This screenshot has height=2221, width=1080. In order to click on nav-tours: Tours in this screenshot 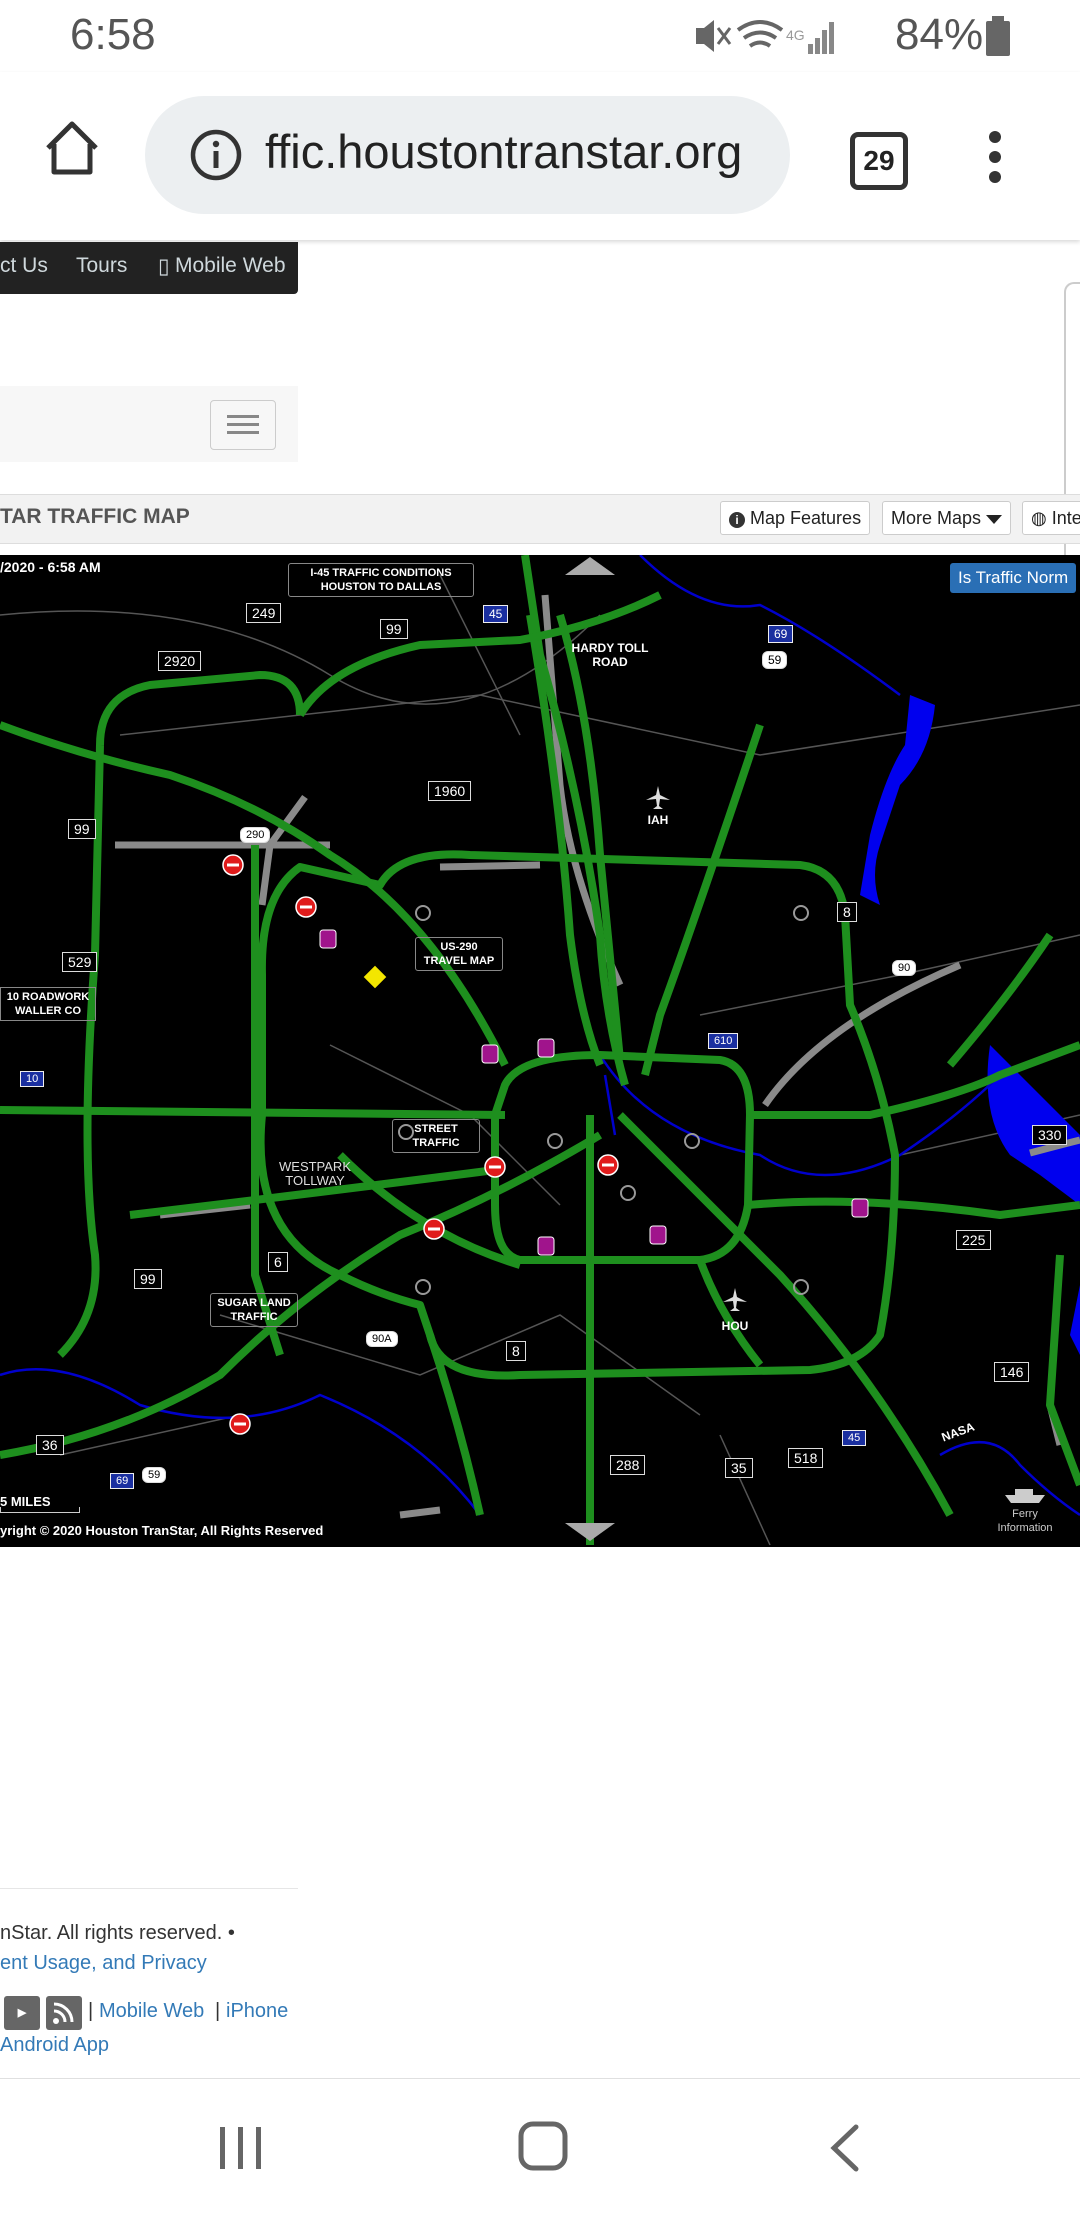, I will do `click(101, 266)`.